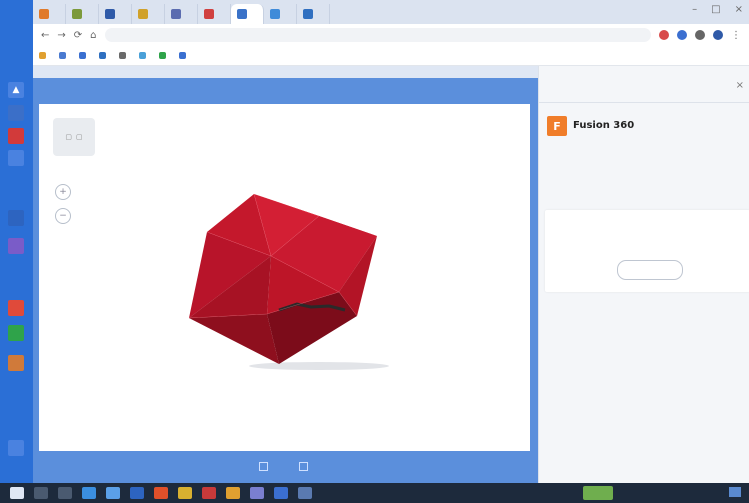  I want to click on tray-icon, so click(735, 492).